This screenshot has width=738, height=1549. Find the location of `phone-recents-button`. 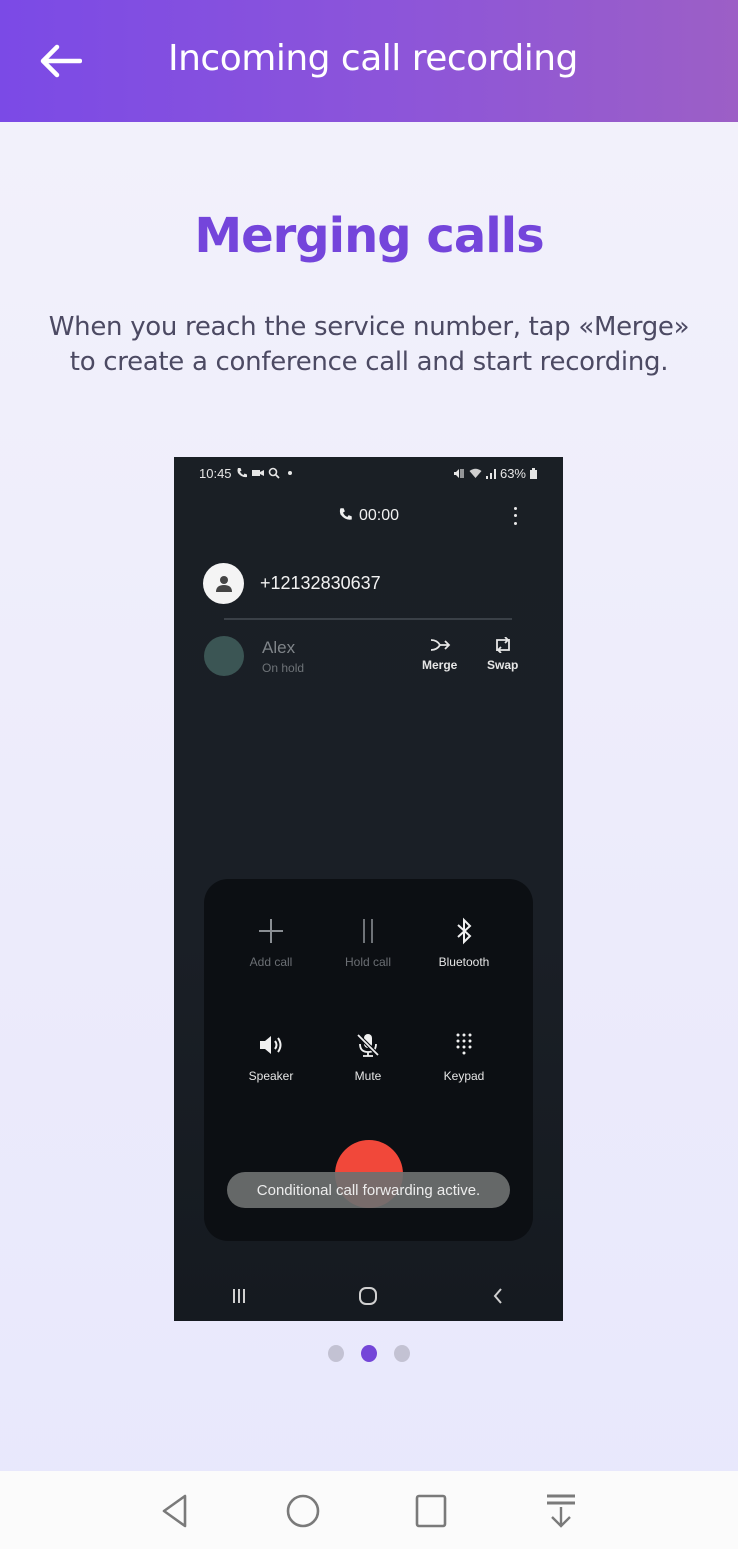

phone-recents-button is located at coordinates (239, 1296).